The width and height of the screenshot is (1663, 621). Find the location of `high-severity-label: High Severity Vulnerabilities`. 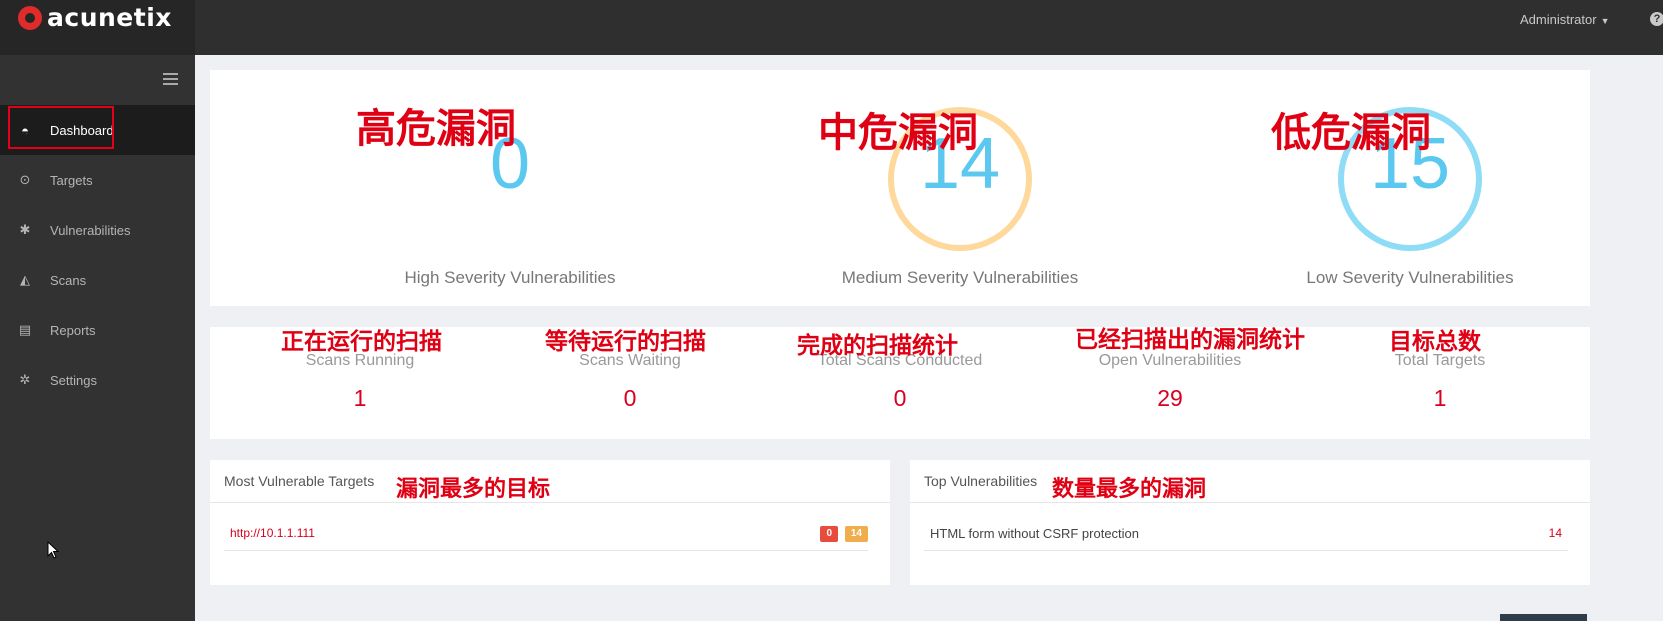

high-severity-label: High Severity Vulnerabilities is located at coordinates (510, 277).